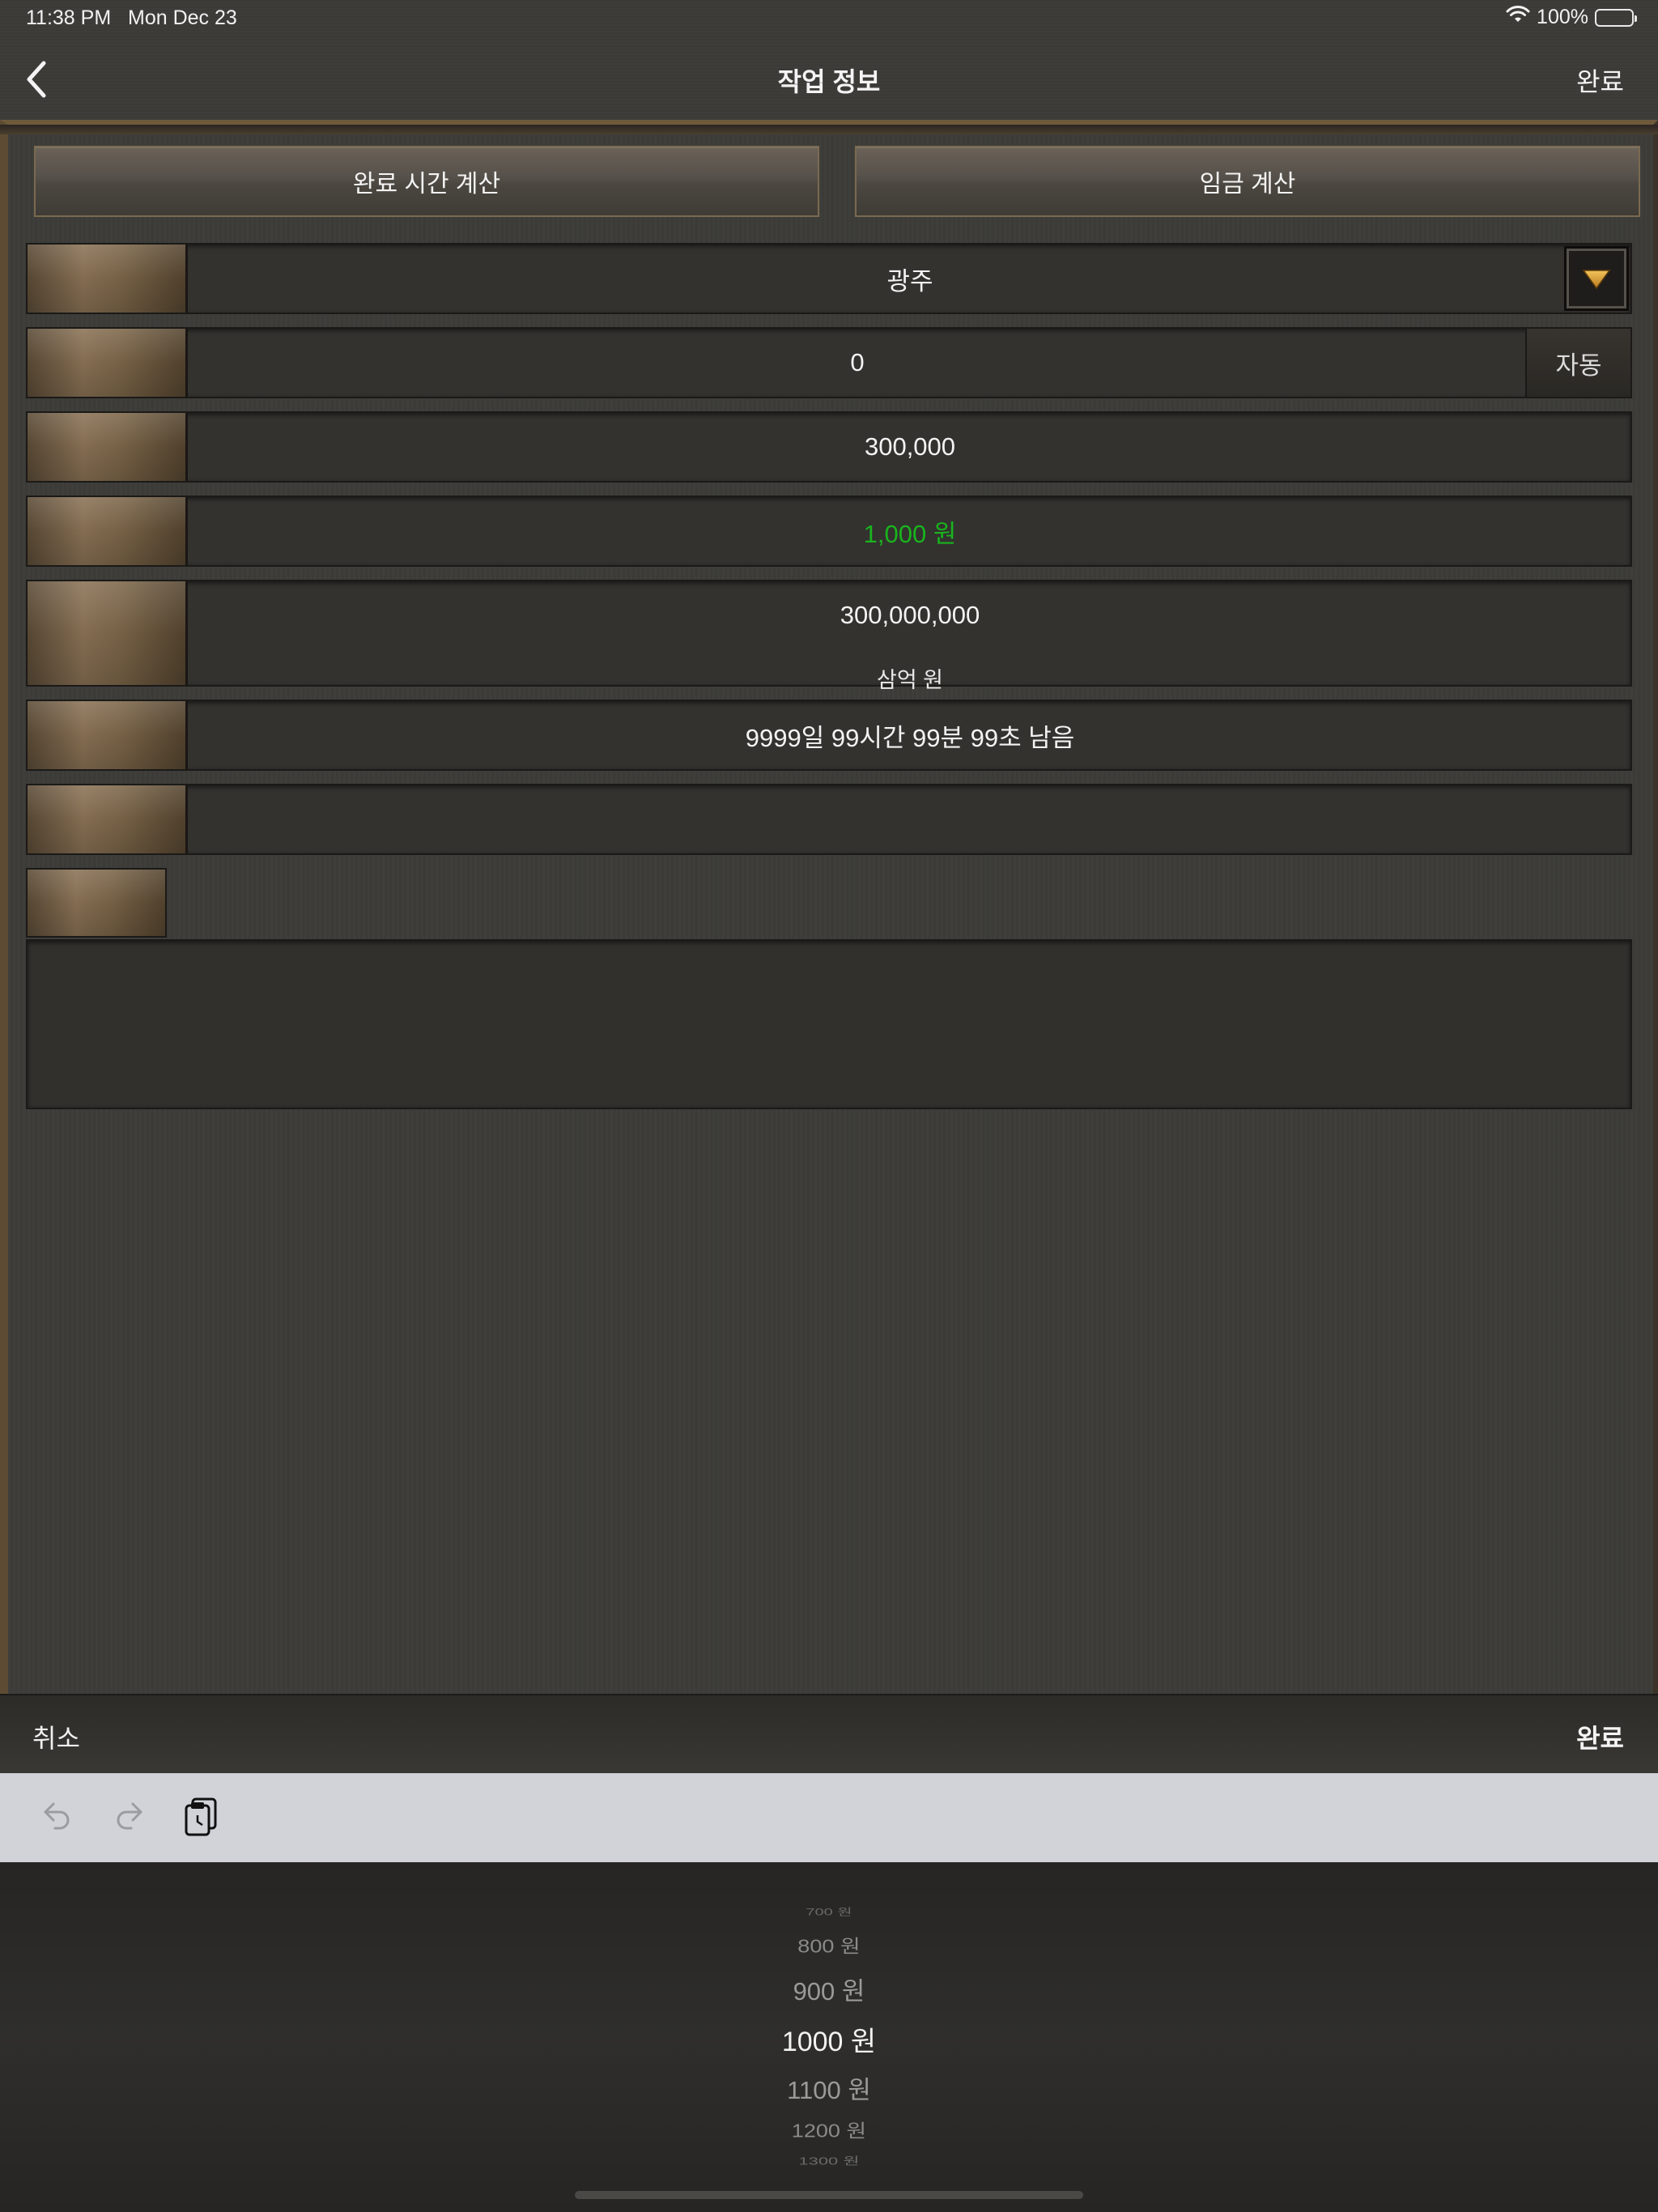  Describe the element at coordinates (829, 1945) in the screenshot. I see `picker-option: 800 원` at that location.